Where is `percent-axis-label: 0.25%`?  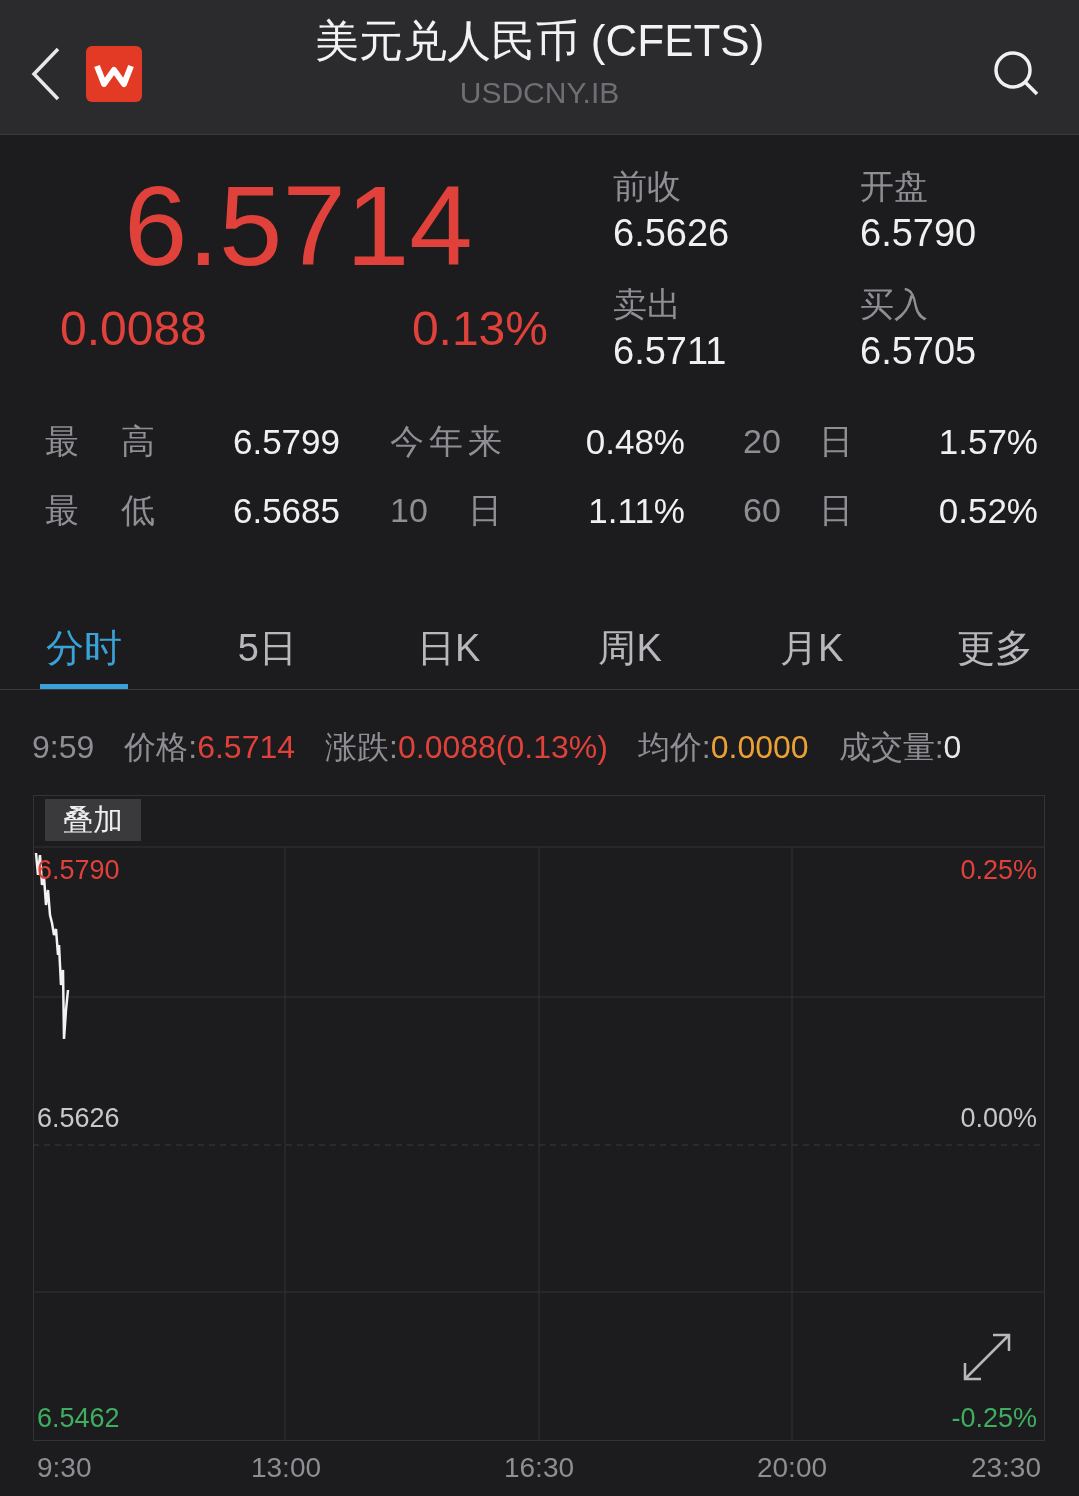
percent-axis-label: 0.25% is located at coordinates (998, 870).